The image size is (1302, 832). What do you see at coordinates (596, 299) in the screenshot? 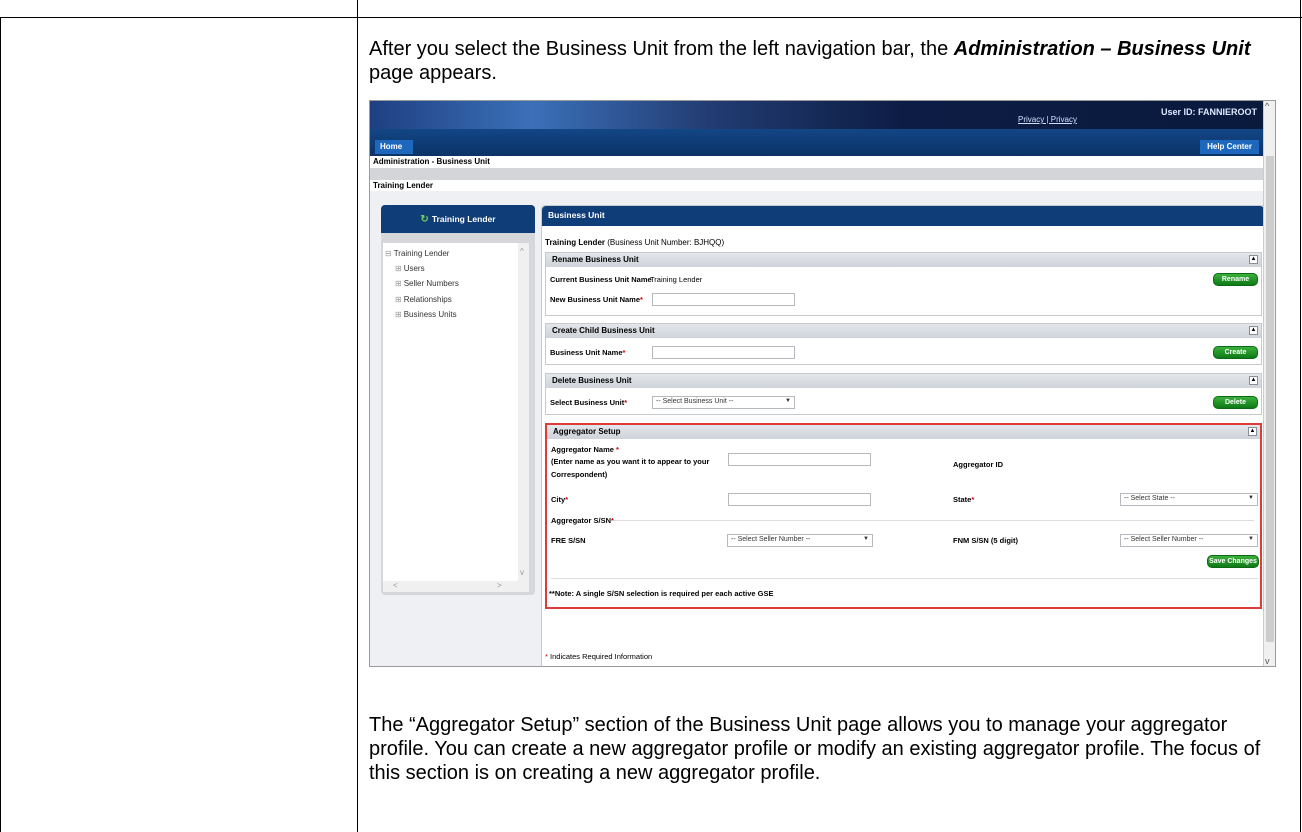
I see `new-name-label: New Business Unit Name*` at bounding box center [596, 299].